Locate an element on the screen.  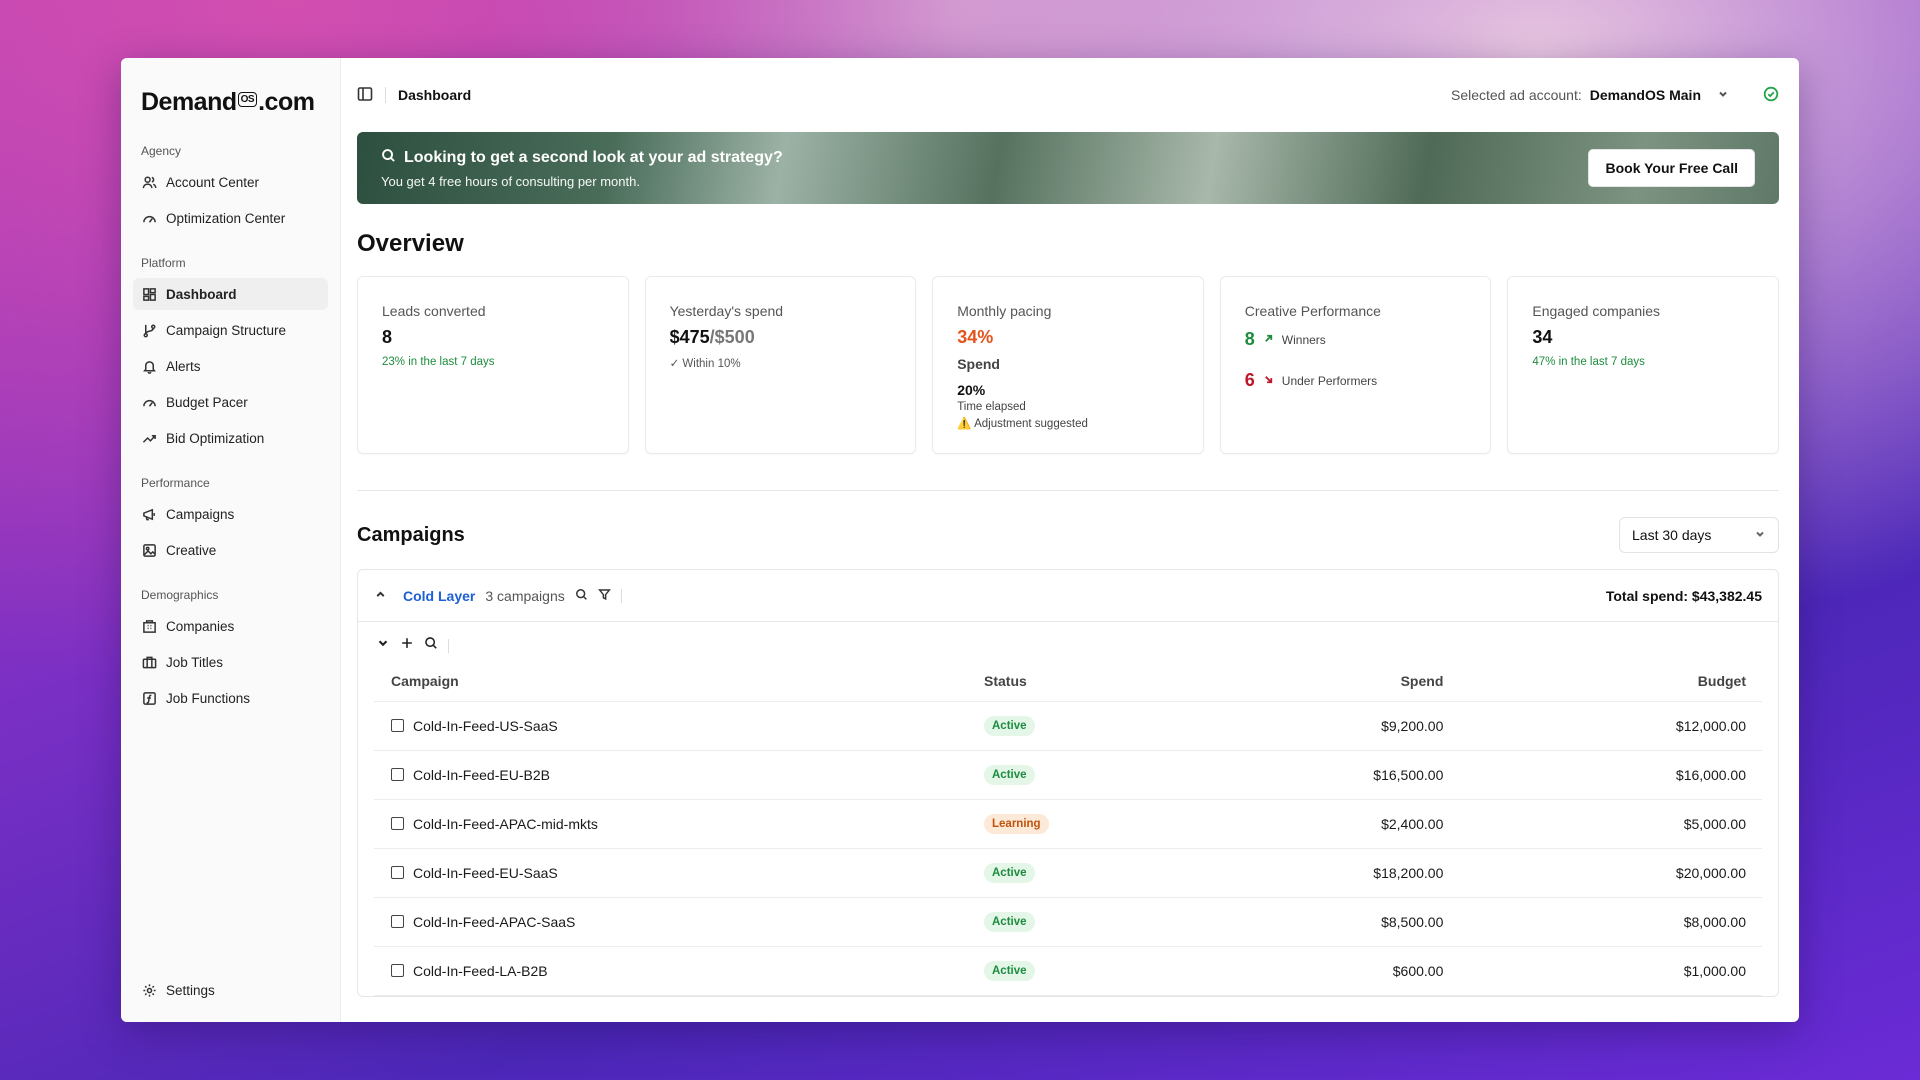
sidebar-item-settings: Settings is located at coordinates (230, 990).